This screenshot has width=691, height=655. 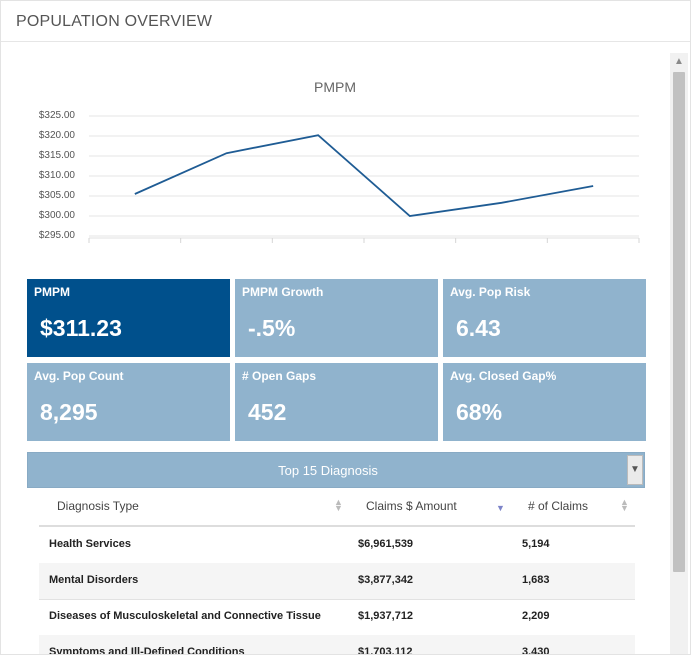 What do you see at coordinates (544, 402) in the screenshot?
I see `kpi-tile-avg-closed-gap: Avg. Closed Gap% 68%` at bounding box center [544, 402].